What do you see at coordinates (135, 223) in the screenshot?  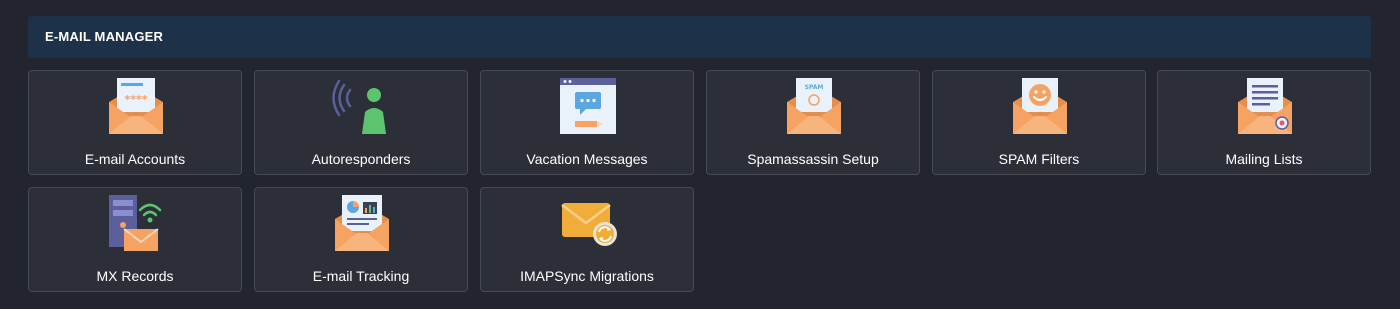 I see `mx-records-icon` at bounding box center [135, 223].